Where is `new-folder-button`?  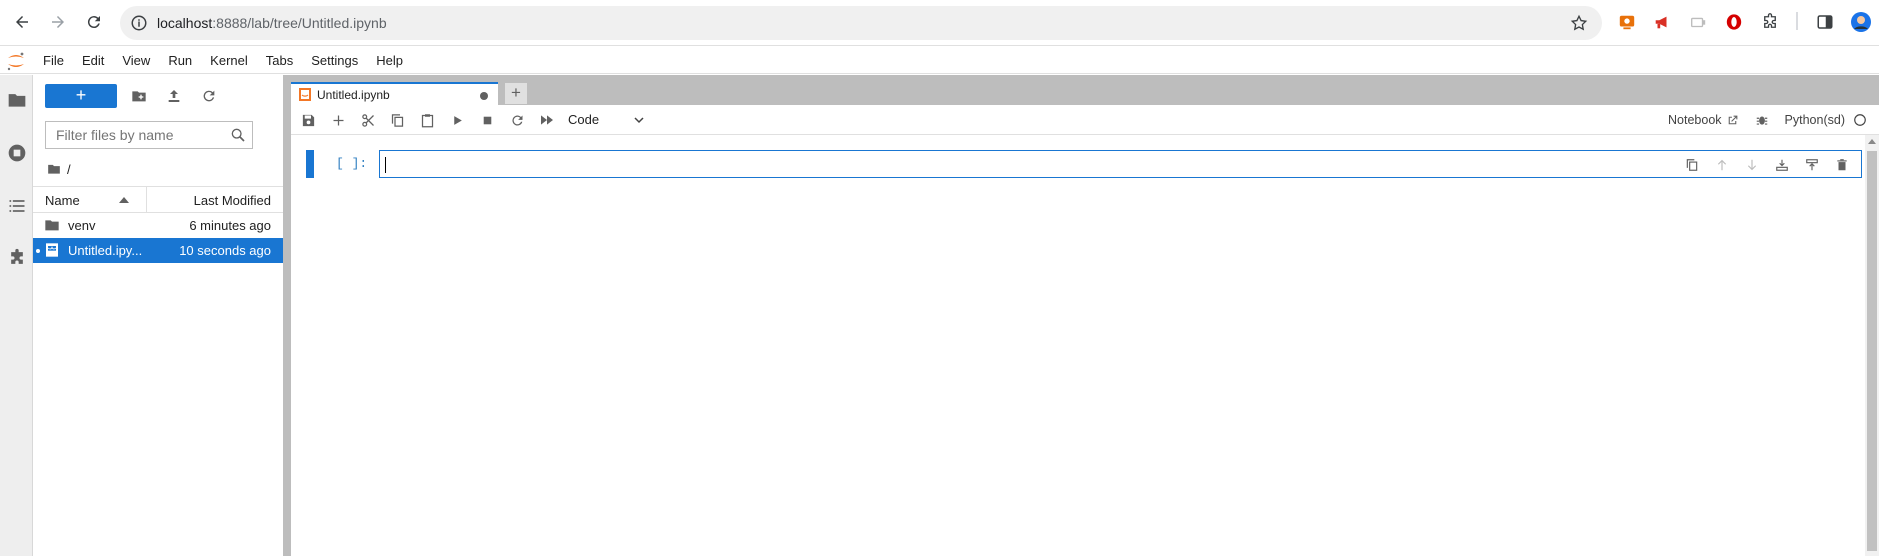 new-folder-button is located at coordinates (139, 96).